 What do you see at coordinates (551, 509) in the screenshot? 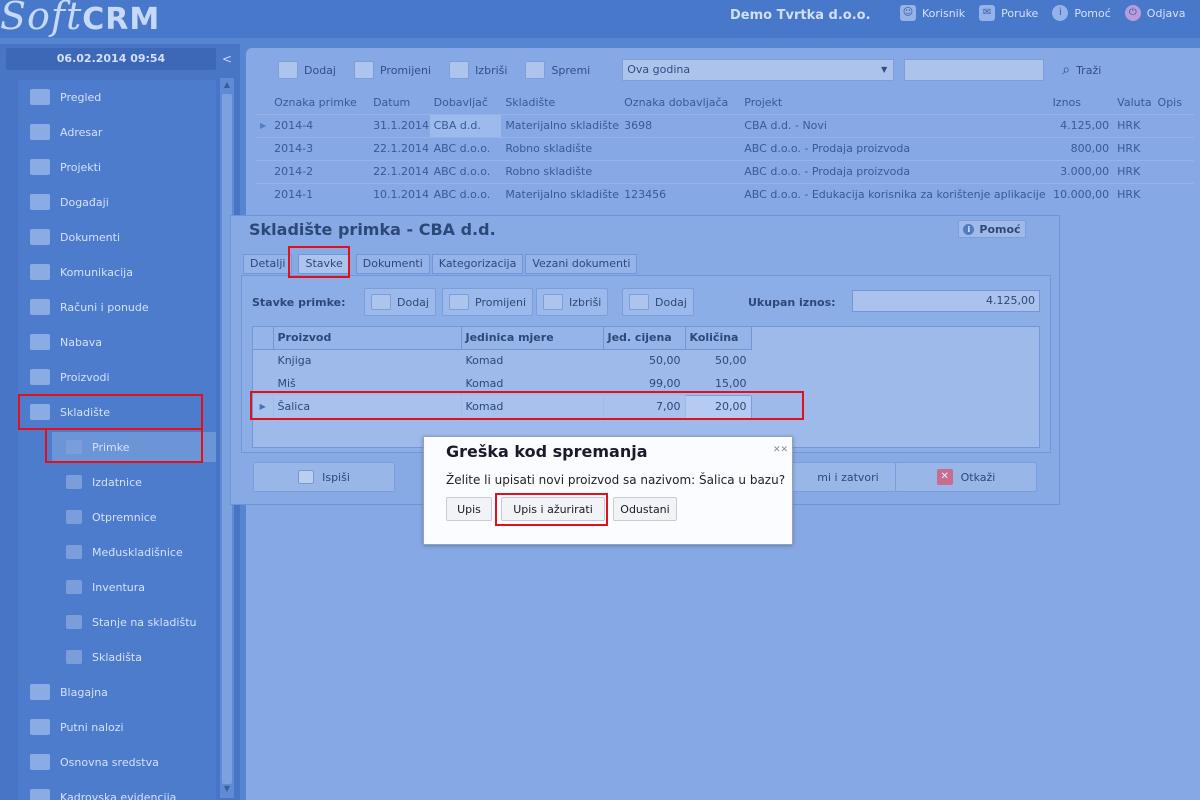
I see `highlight-upis-azurirati` at bounding box center [551, 509].